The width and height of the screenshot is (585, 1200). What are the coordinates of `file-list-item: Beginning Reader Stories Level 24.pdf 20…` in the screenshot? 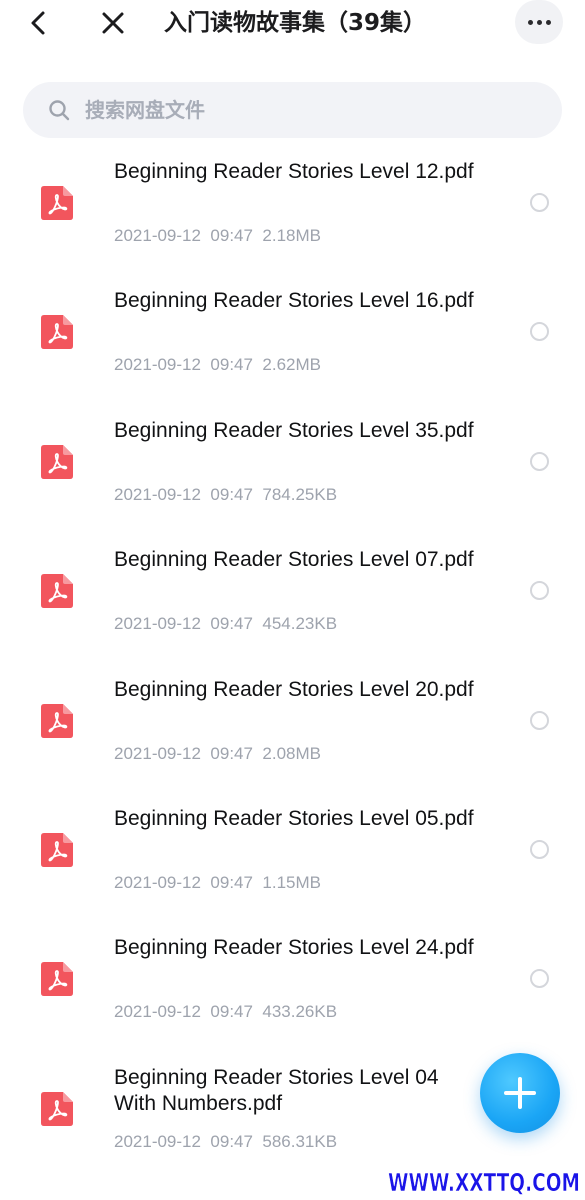 It's located at (292, 990).